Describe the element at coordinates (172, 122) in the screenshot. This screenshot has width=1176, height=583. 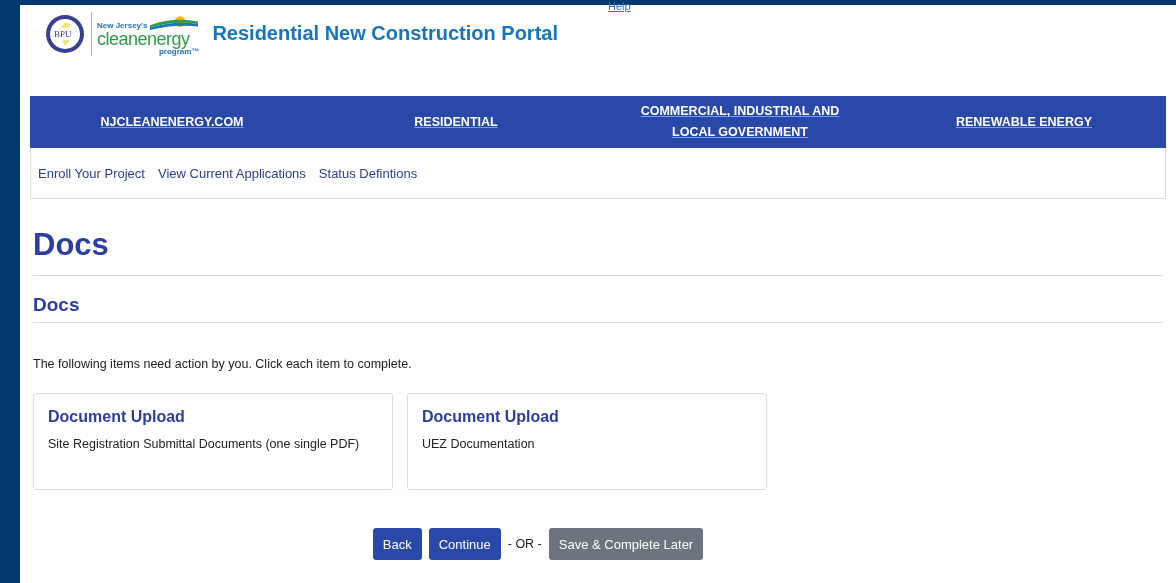
I see `nav-link: NJCLEANENERGY.COM` at that location.